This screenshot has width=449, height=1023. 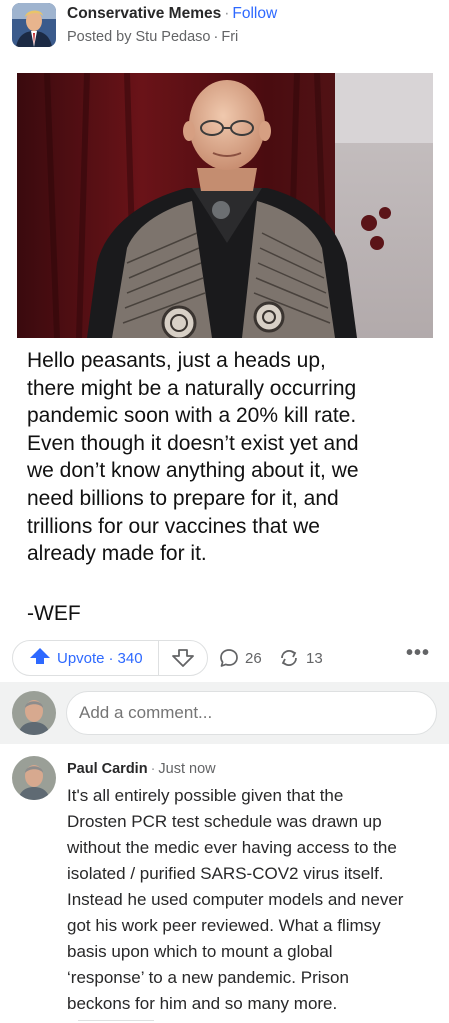 I want to click on vote-group: Upvote · 340, so click(x=110, y=658).